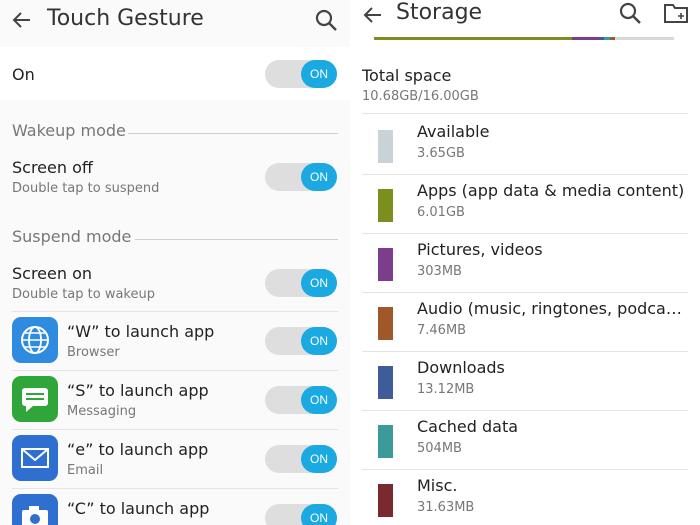 This screenshot has height=525, width=700. Describe the element at coordinates (403, 38) in the screenshot. I see `usage-segment-apps` at that location.